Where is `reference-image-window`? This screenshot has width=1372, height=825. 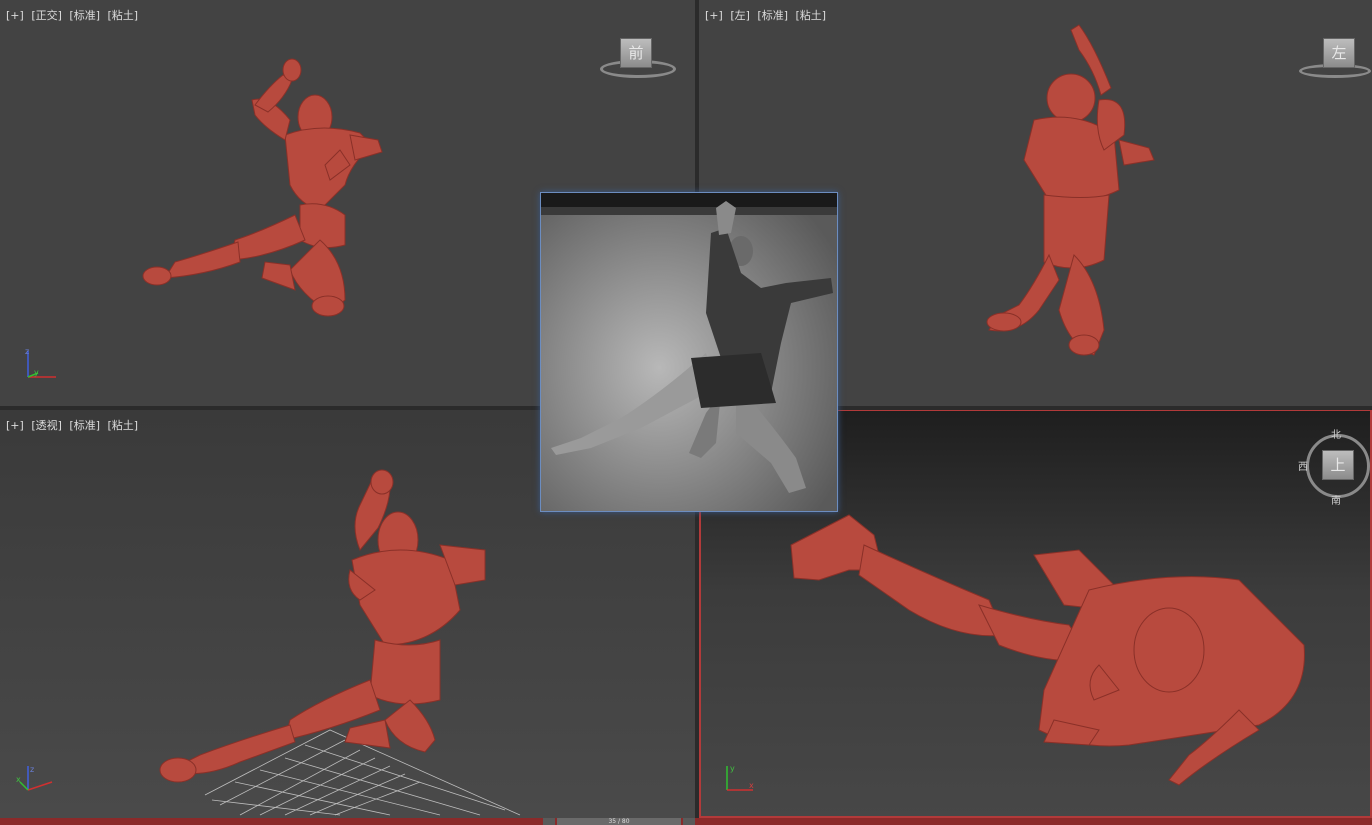 reference-image-window is located at coordinates (689, 352).